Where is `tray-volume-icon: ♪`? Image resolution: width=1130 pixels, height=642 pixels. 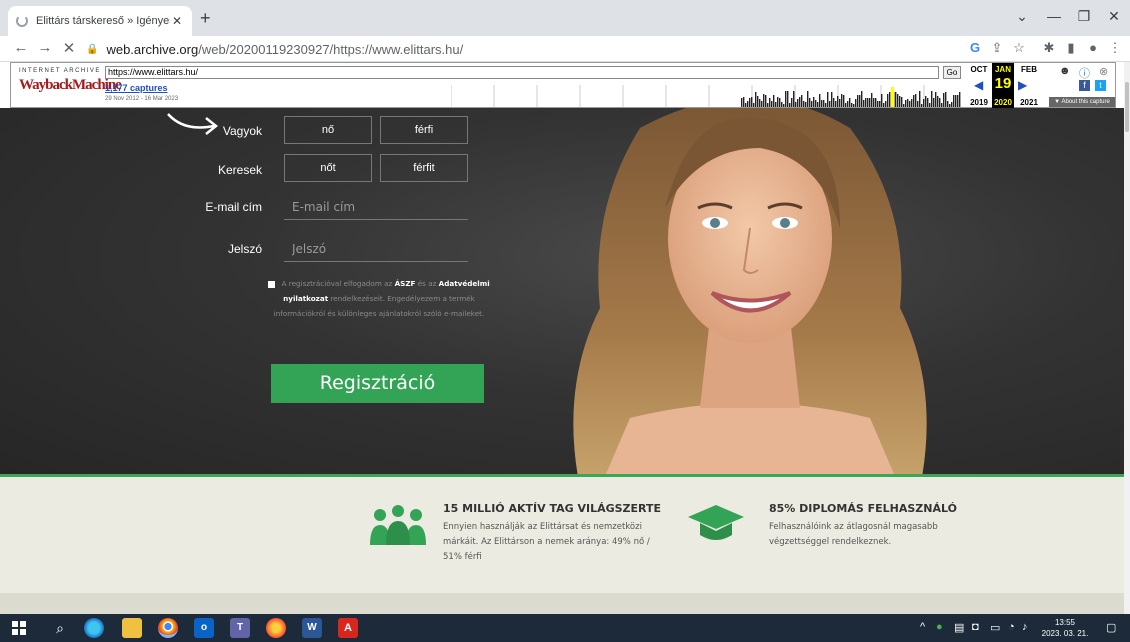
tray-volume-icon: ♪ is located at coordinates (1025, 627).